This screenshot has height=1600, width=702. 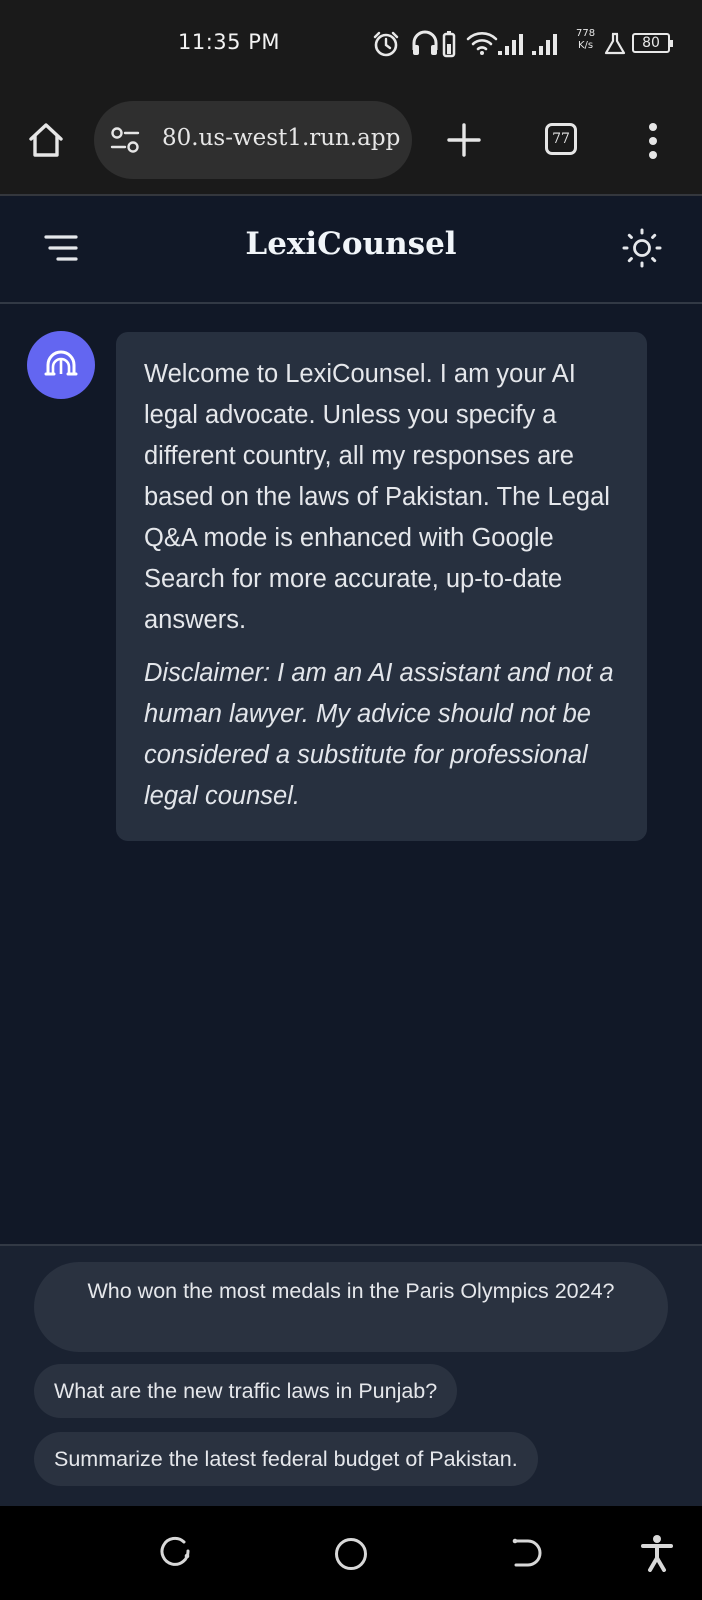 I want to click on site-settings-icon, so click(x=125, y=140).